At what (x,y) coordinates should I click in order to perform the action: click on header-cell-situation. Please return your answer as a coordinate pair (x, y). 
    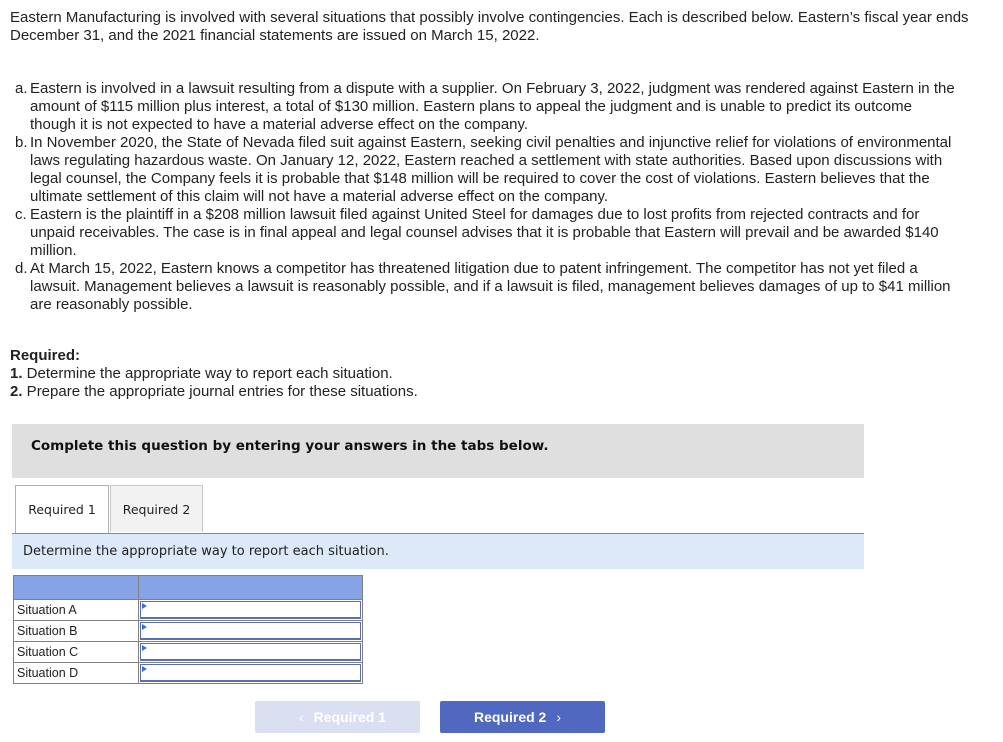
    Looking at the image, I should click on (76, 587).